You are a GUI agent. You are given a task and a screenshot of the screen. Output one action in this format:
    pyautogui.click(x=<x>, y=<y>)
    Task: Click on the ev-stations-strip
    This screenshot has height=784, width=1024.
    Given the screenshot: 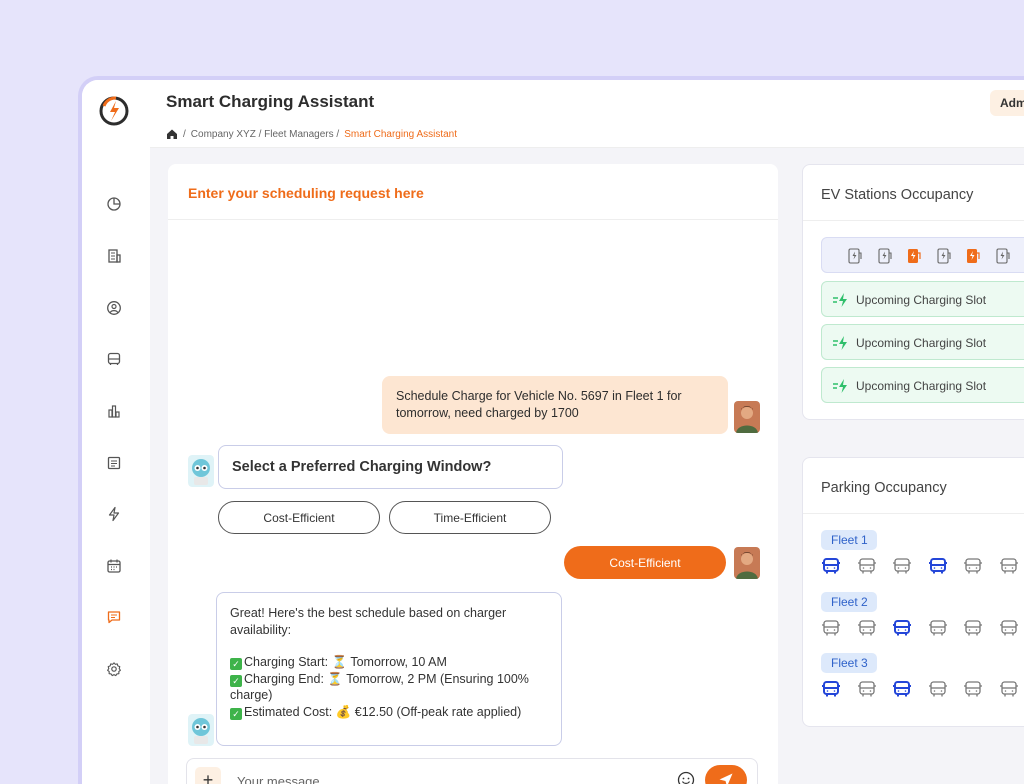 What is the action you would take?
    pyautogui.click(x=922, y=255)
    